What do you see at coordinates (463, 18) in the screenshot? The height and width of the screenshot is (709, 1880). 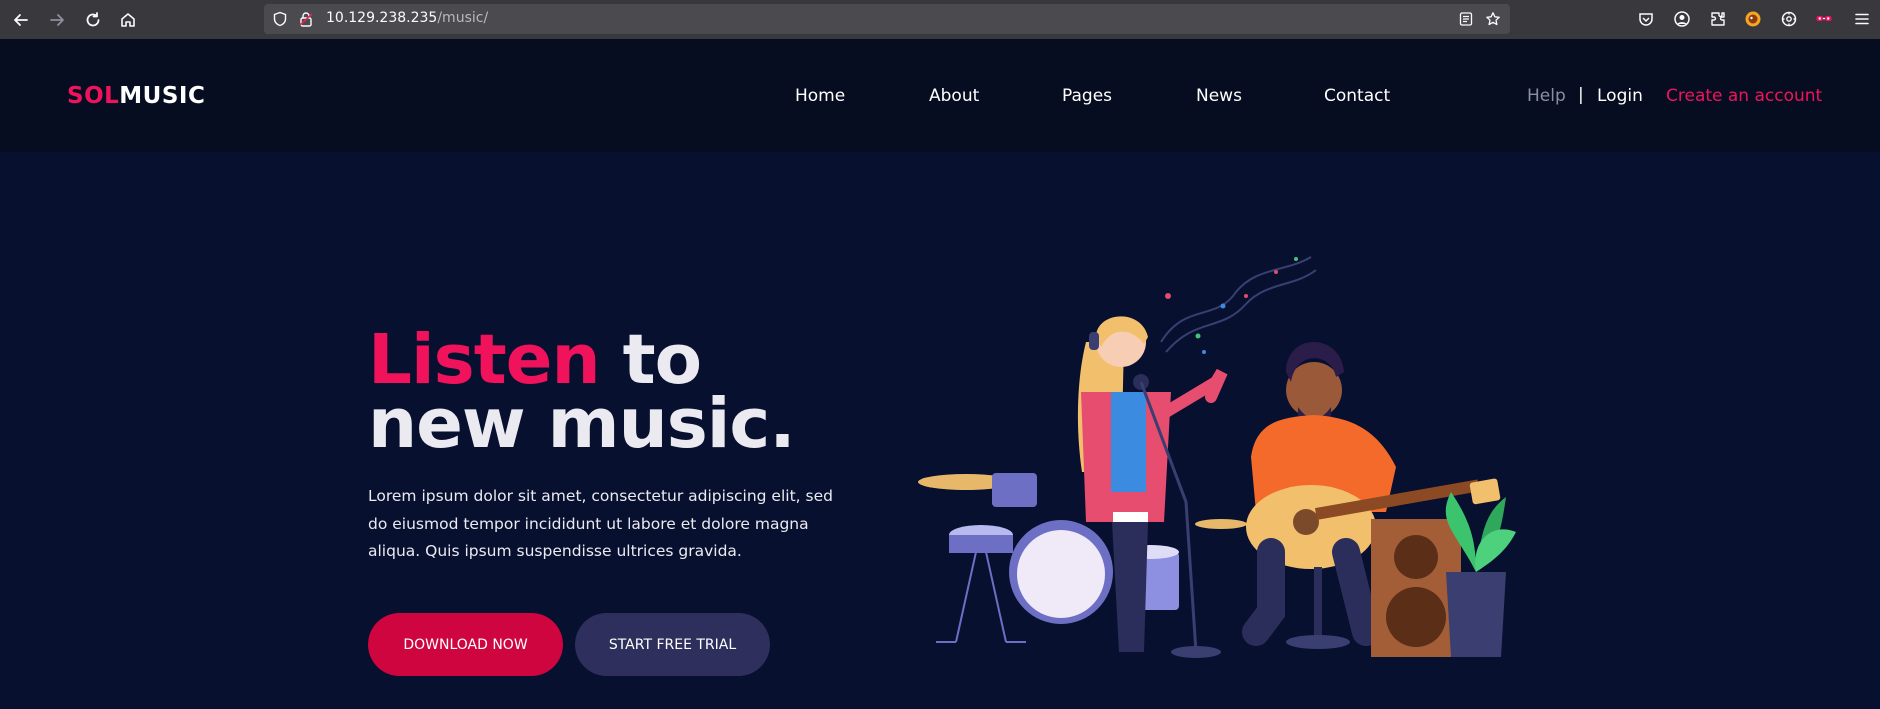 I see `url-path: /music/` at bounding box center [463, 18].